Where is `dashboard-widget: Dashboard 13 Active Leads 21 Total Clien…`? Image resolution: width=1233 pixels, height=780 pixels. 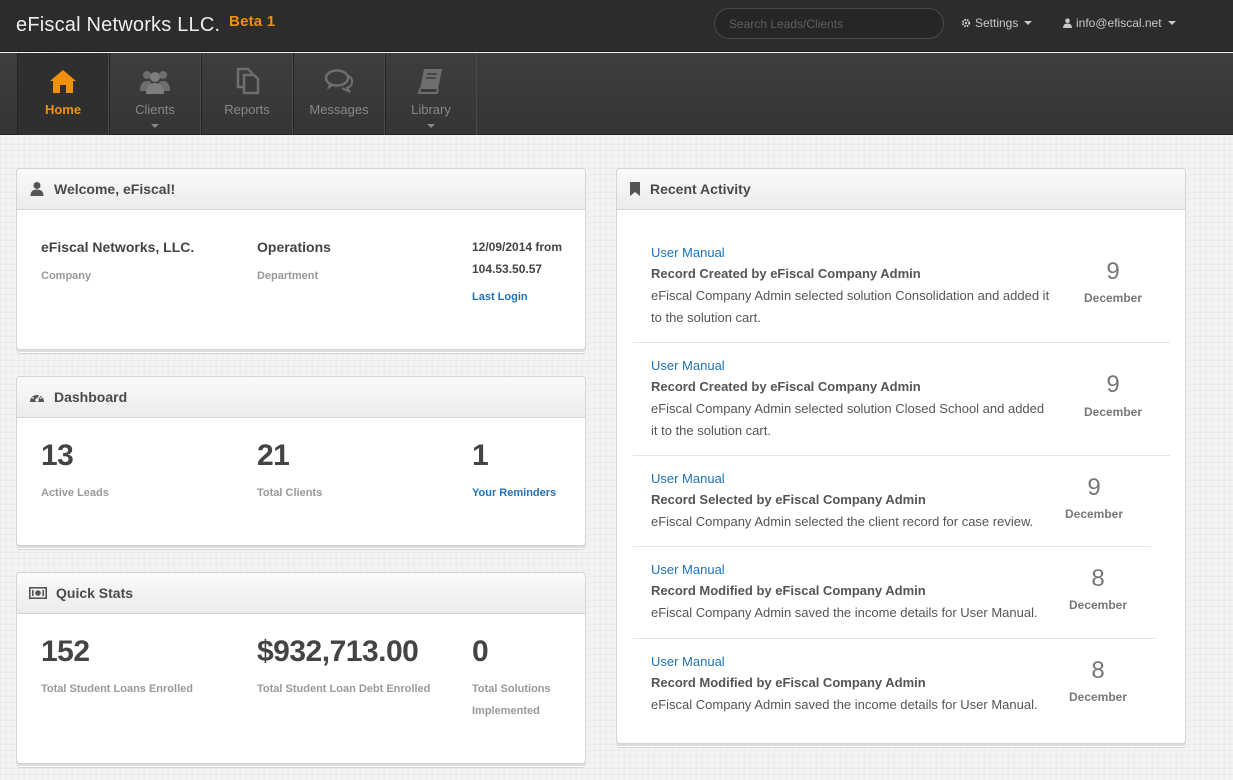 dashboard-widget: Dashboard 13 Active Leads 21 Total Clien… is located at coordinates (301, 461).